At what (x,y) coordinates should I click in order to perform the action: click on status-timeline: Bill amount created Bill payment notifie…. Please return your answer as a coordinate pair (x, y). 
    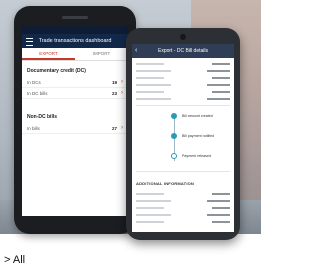
    Looking at the image, I should click on (183, 139).